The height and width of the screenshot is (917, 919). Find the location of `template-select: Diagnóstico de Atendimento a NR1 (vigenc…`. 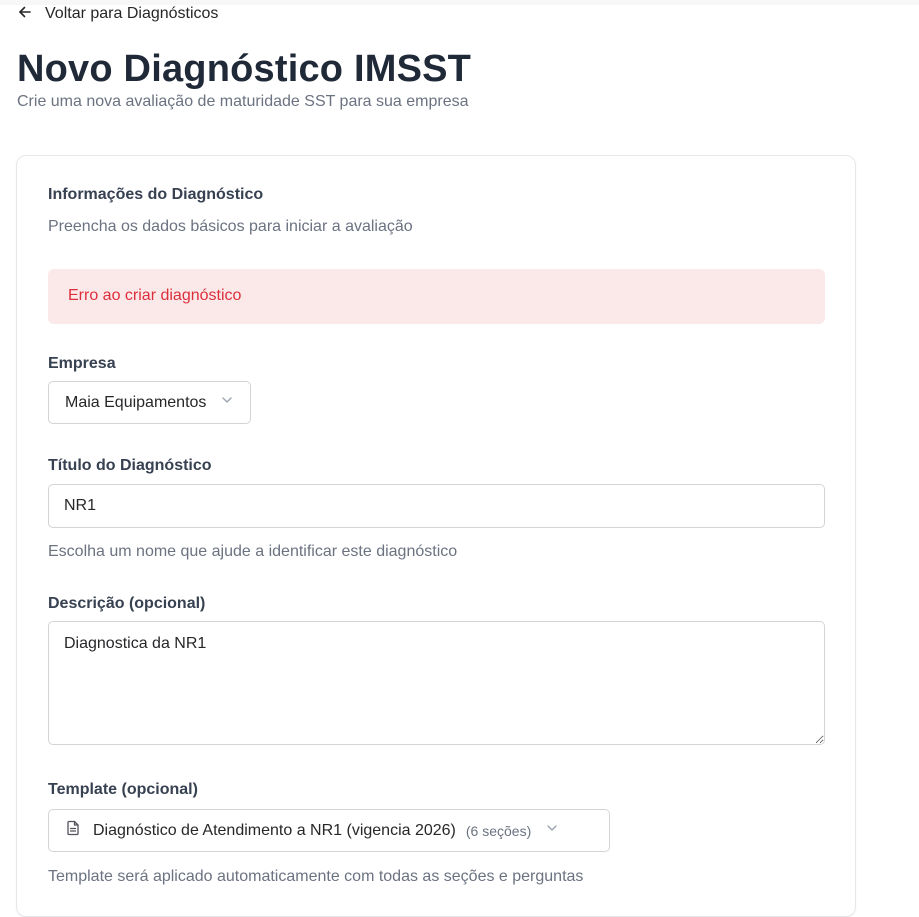

template-select: Diagnóstico de Atendimento a NR1 (vigenc… is located at coordinates (329, 830).